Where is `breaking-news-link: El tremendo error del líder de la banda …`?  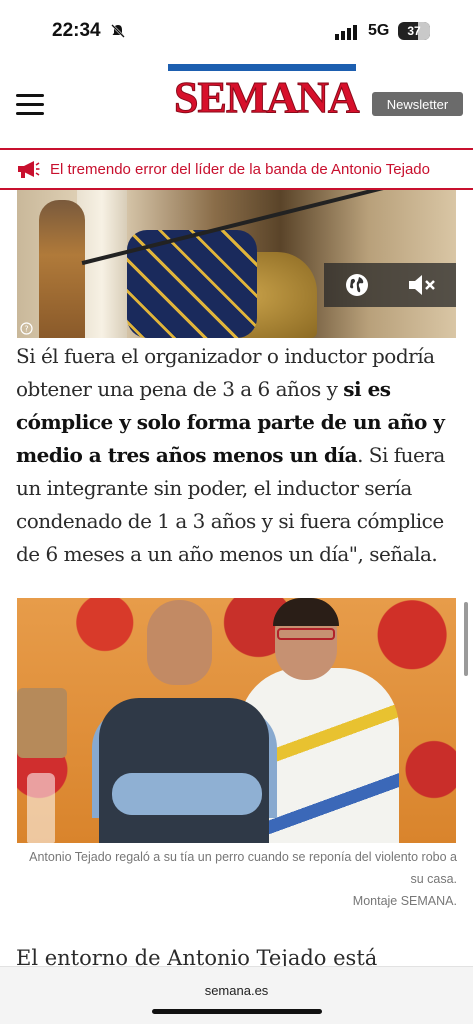 breaking-news-link: El tremendo error del líder de la banda … is located at coordinates (240, 169).